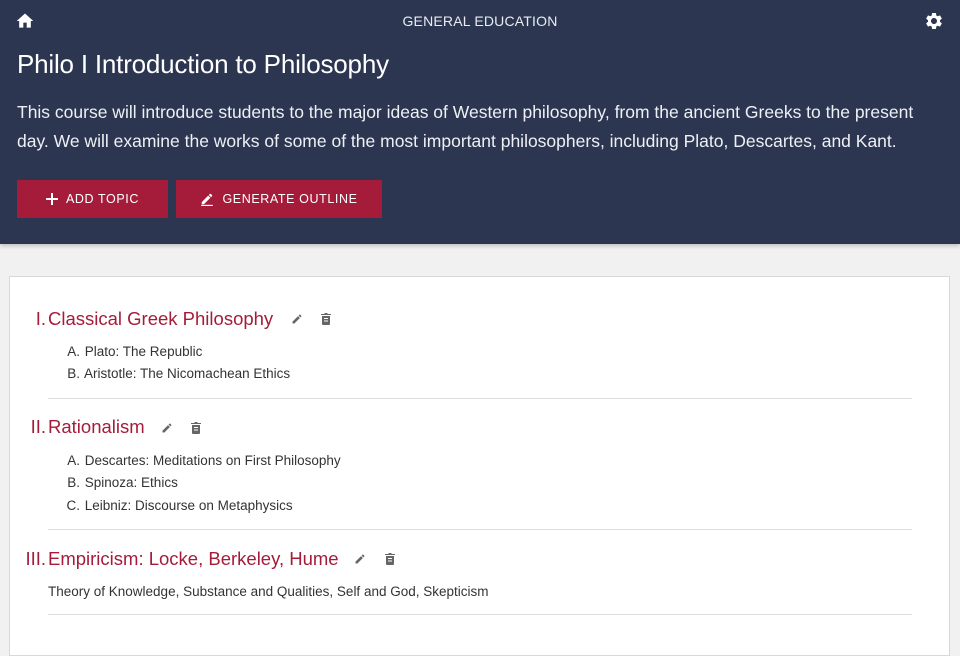  What do you see at coordinates (96, 427) in the screenshot?
I see `topic-title: Rationalism` at bounding box center [96, 427].